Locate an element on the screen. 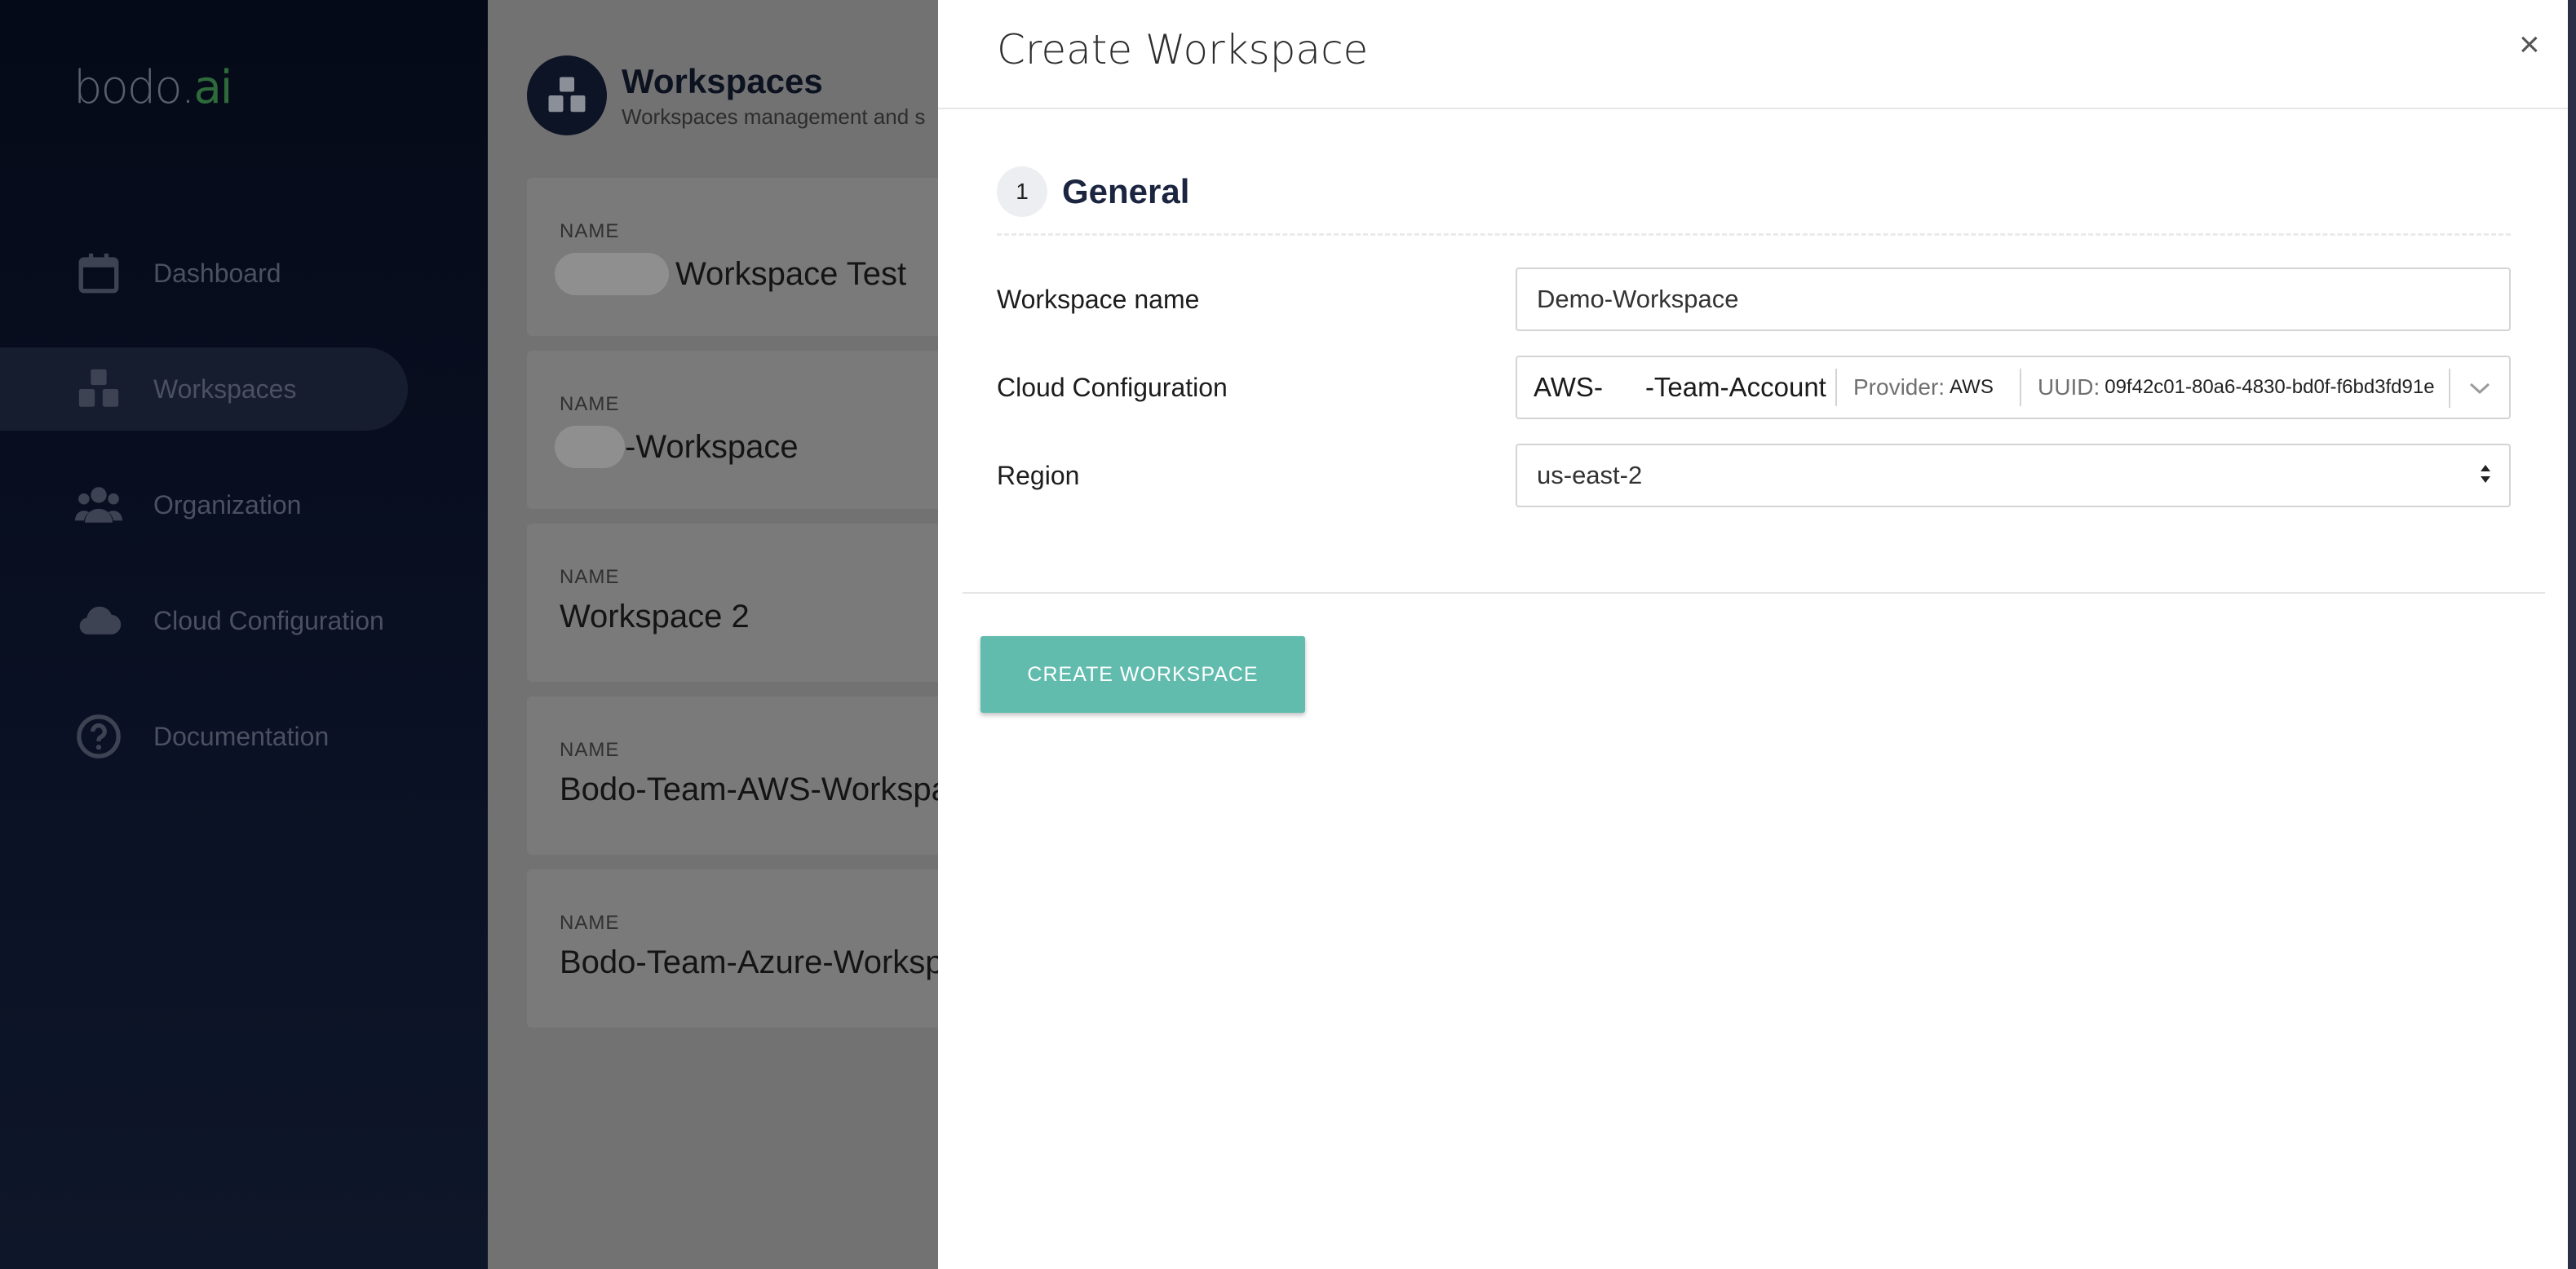  close-icon: × is located at coordinates (2529, 45).